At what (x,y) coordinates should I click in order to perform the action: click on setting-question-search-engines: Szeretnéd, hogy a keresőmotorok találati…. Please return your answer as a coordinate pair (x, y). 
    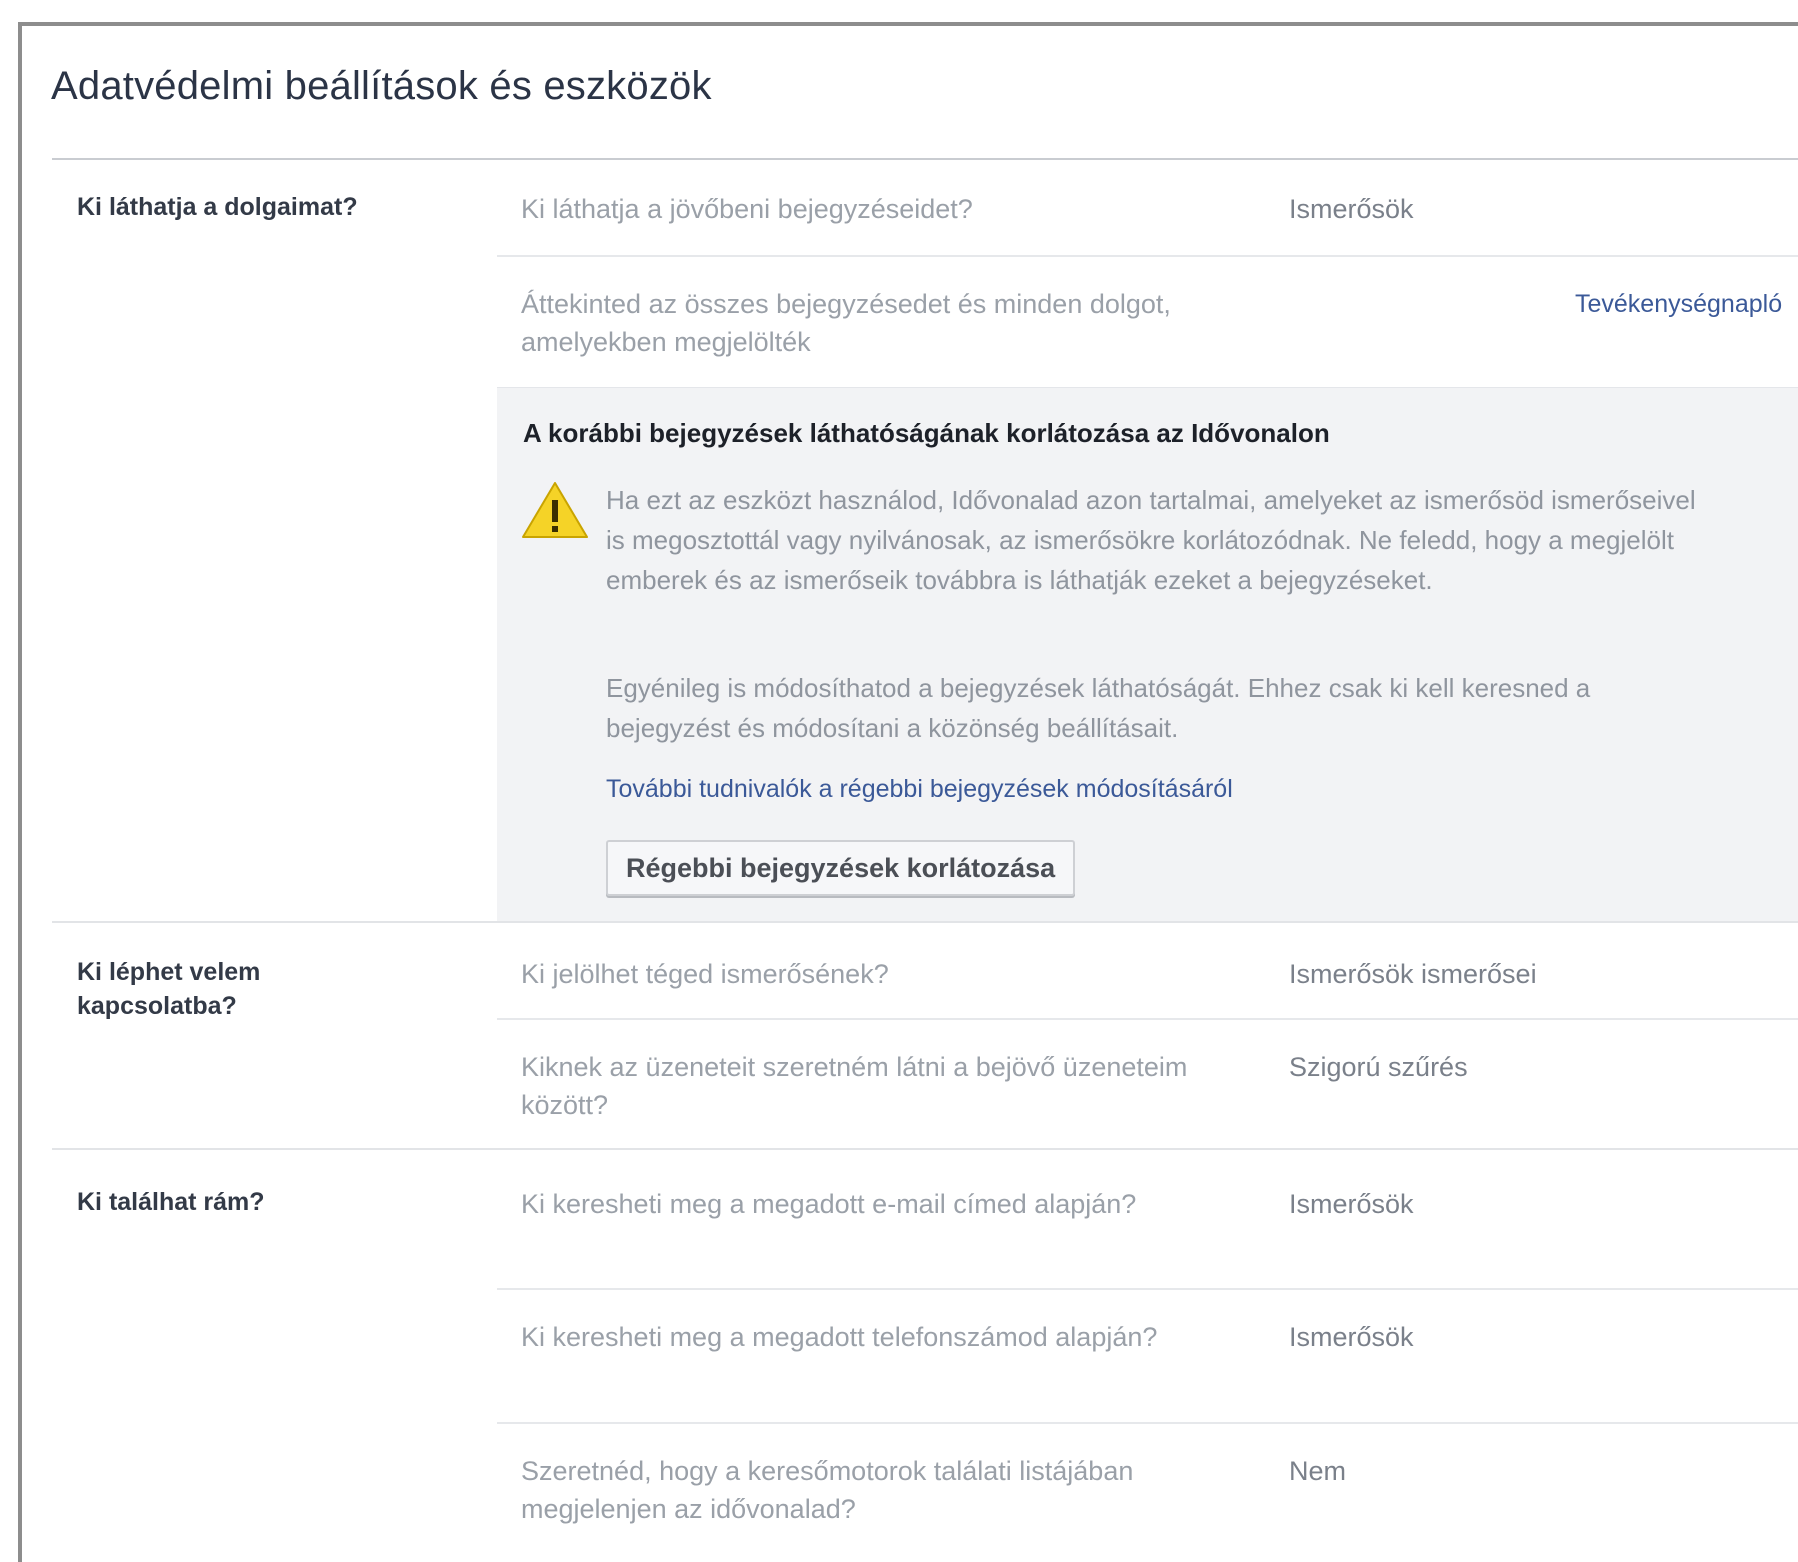
    Looking at the image, I should click on (866, 1490).